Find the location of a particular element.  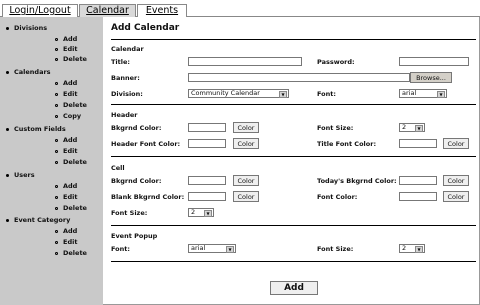

today-bkgrnd-color-input is located at coordinates (418, 180).